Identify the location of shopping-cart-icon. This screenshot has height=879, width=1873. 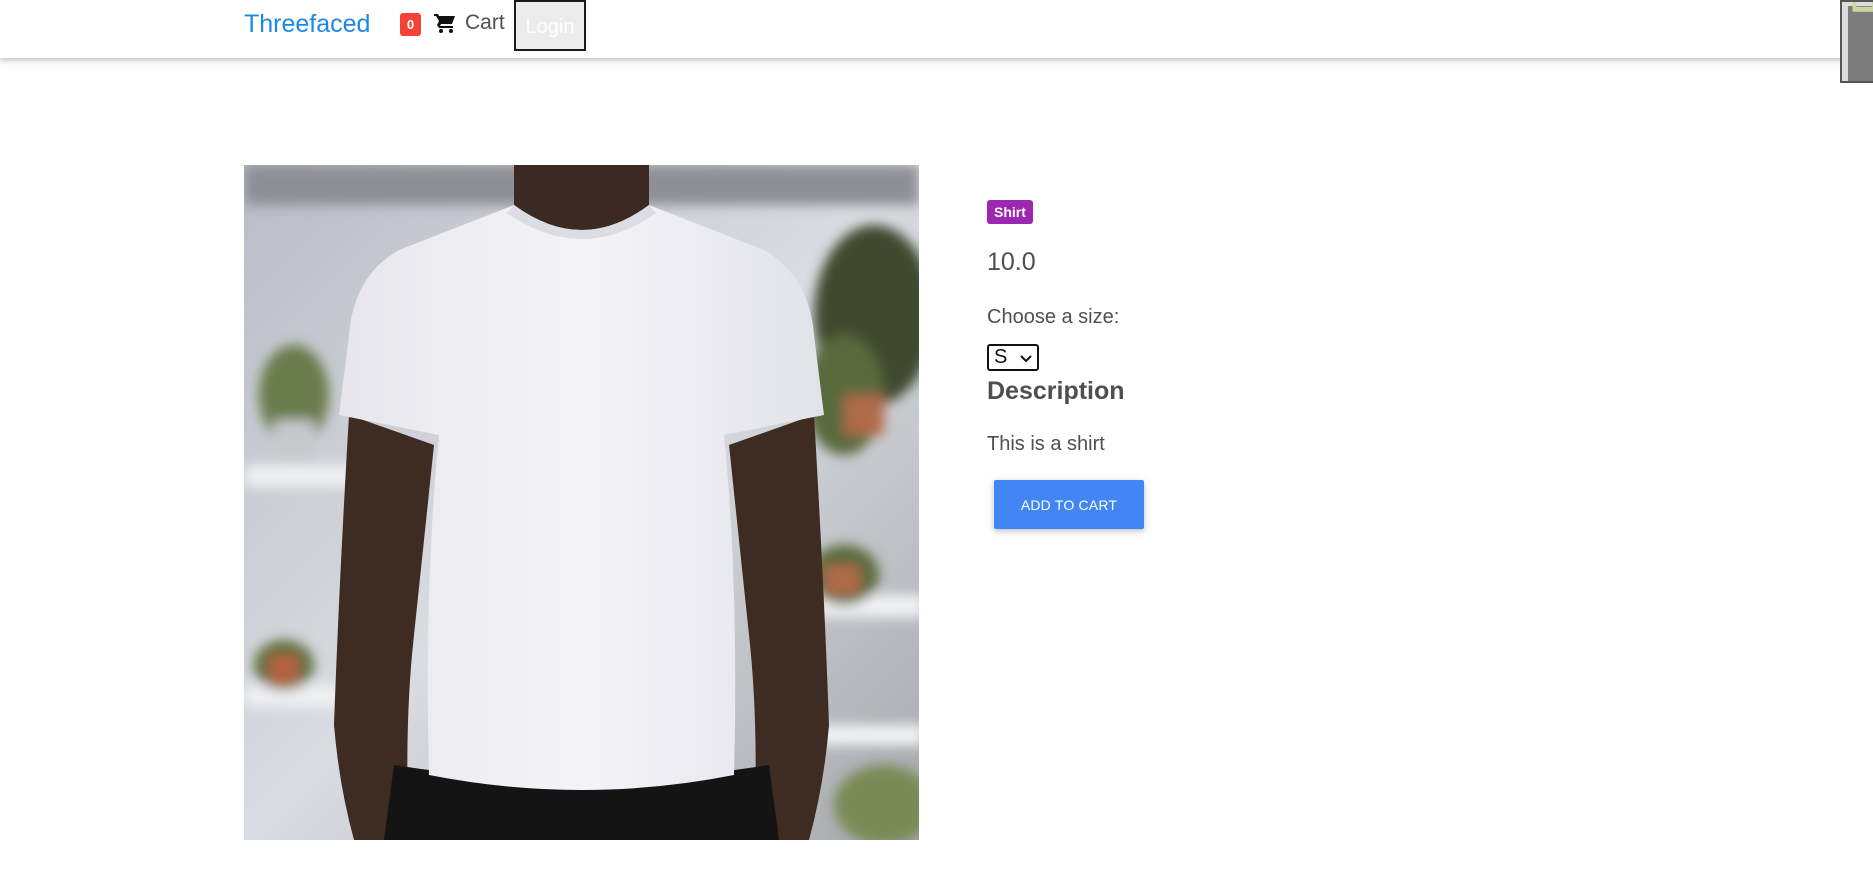
(445, 23).